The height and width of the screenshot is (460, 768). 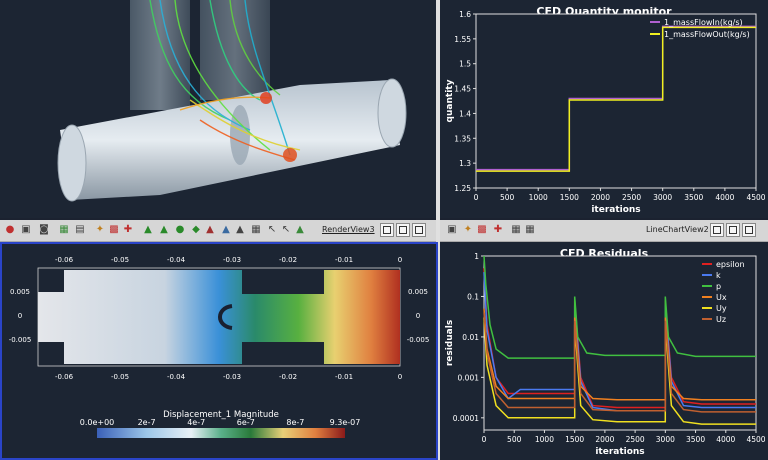 What do you see at coordinates (210, 230) in the screenshot?
I see `clear-selection-icon: ▲` at bounding box center [210, 230].